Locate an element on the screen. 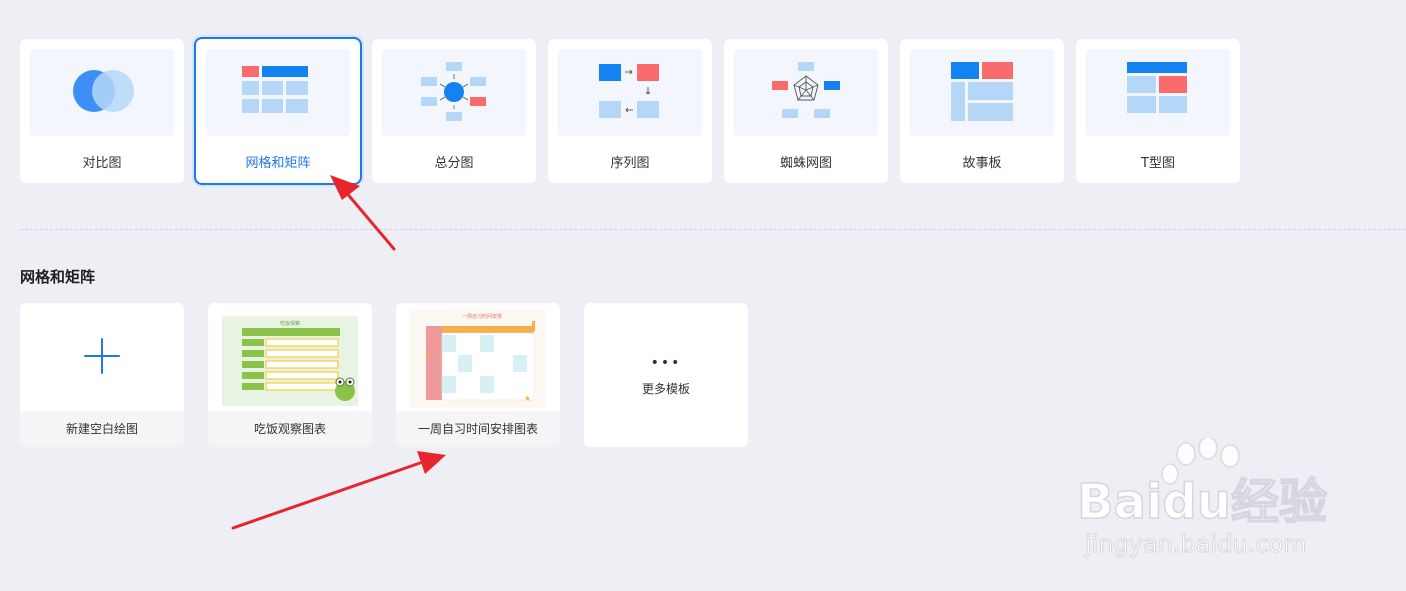 Image resolution: width=1406 pixels, height=591 pixels. t-chart-icon is located at coordinates (1158, 92).